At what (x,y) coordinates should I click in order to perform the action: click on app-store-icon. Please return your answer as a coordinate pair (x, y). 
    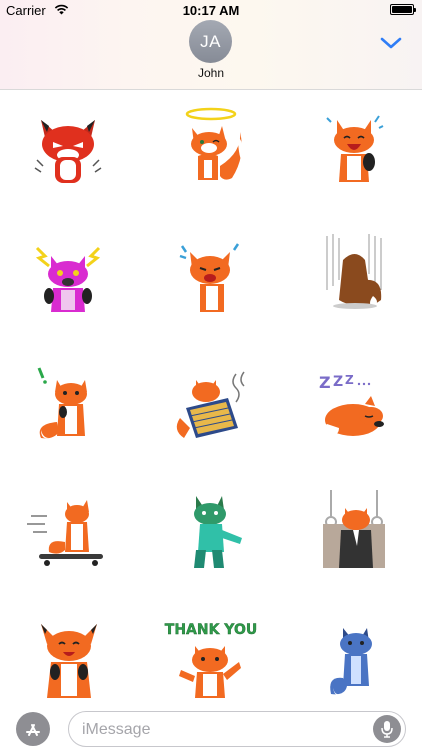
    Looking at the image, I should click on (33, 730).